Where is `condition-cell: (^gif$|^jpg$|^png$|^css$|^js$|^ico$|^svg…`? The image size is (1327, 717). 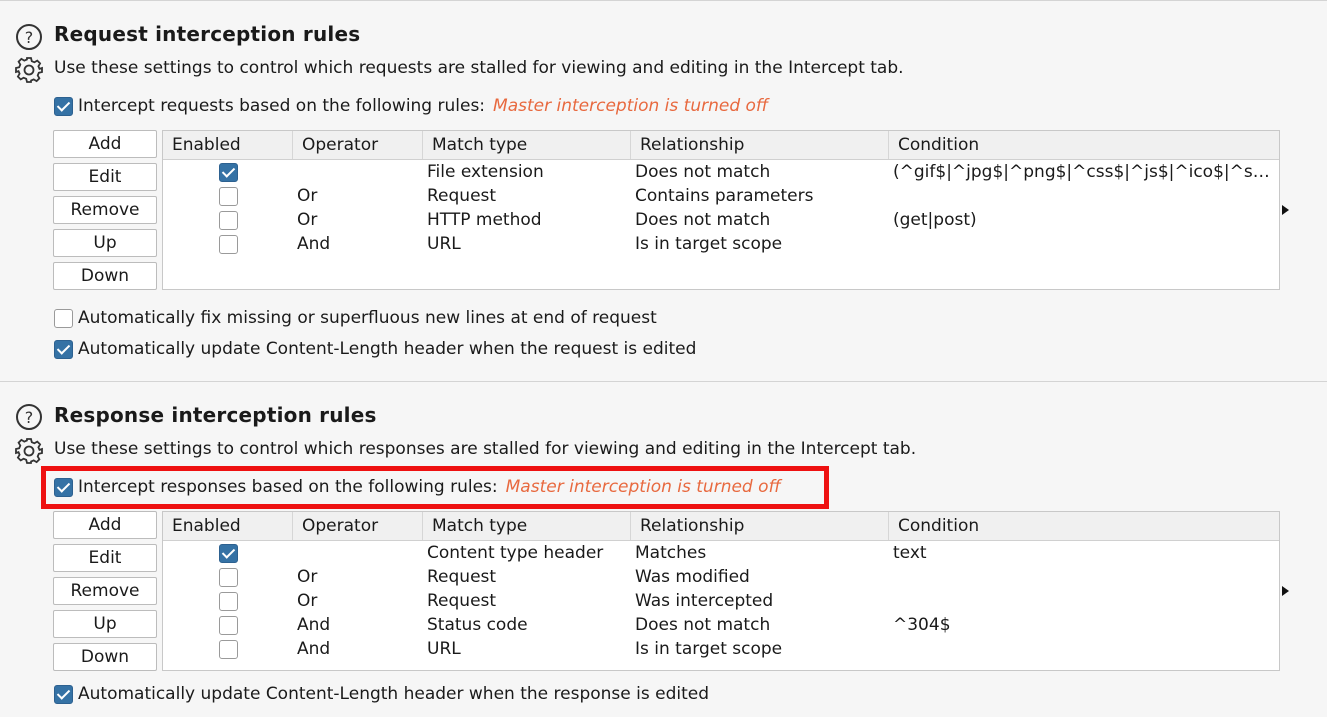
condition-cell: (^gif$|^jpg$|^png$|^css$|^js$|^ico$|^svg… is located at coordinates (1086, 172).